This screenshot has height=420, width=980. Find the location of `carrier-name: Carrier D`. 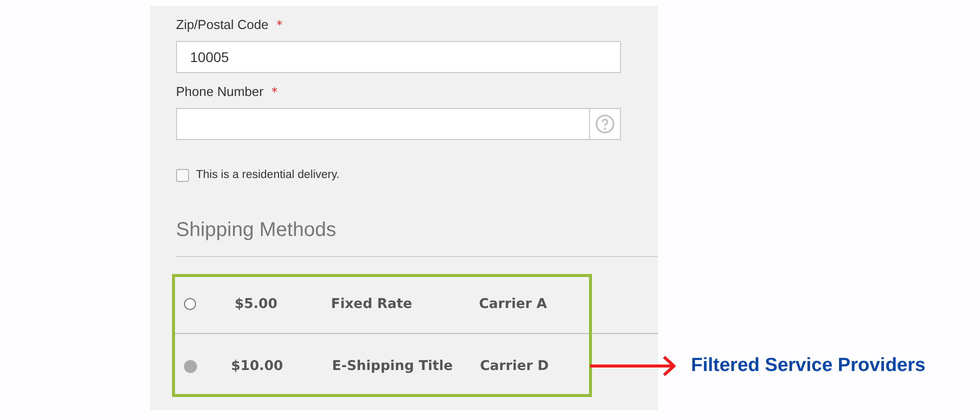

carrier-name: Carrier D is located at coordinates (514, 366).